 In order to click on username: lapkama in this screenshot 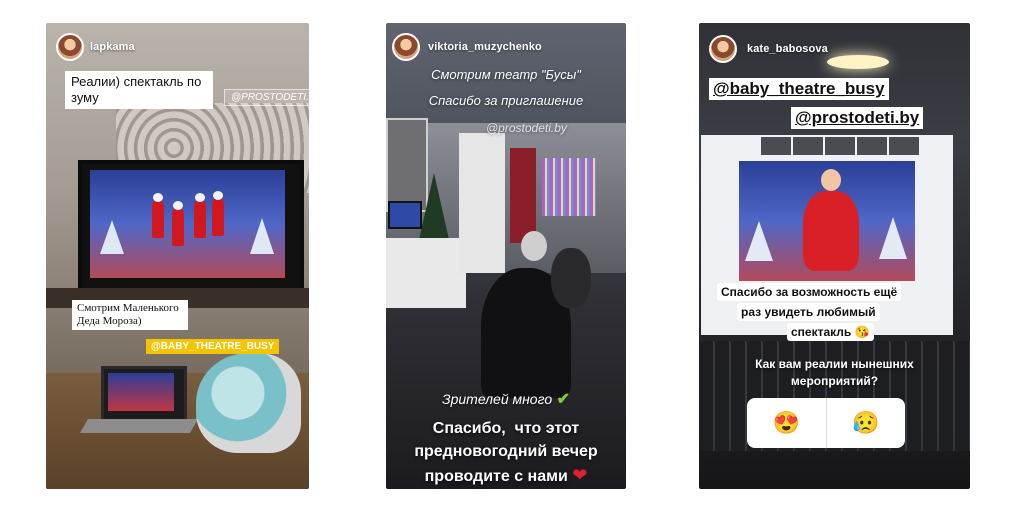, I will do `click(112, 47)`.